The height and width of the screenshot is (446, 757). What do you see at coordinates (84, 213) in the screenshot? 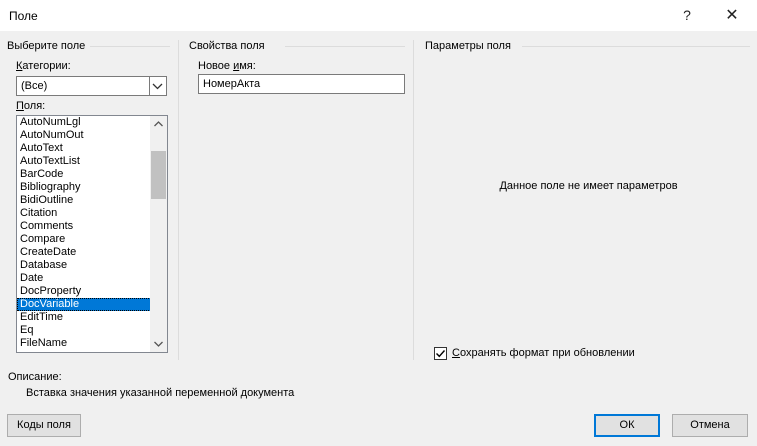
I see `list-item: Citation` at bounding box center [84, 213].